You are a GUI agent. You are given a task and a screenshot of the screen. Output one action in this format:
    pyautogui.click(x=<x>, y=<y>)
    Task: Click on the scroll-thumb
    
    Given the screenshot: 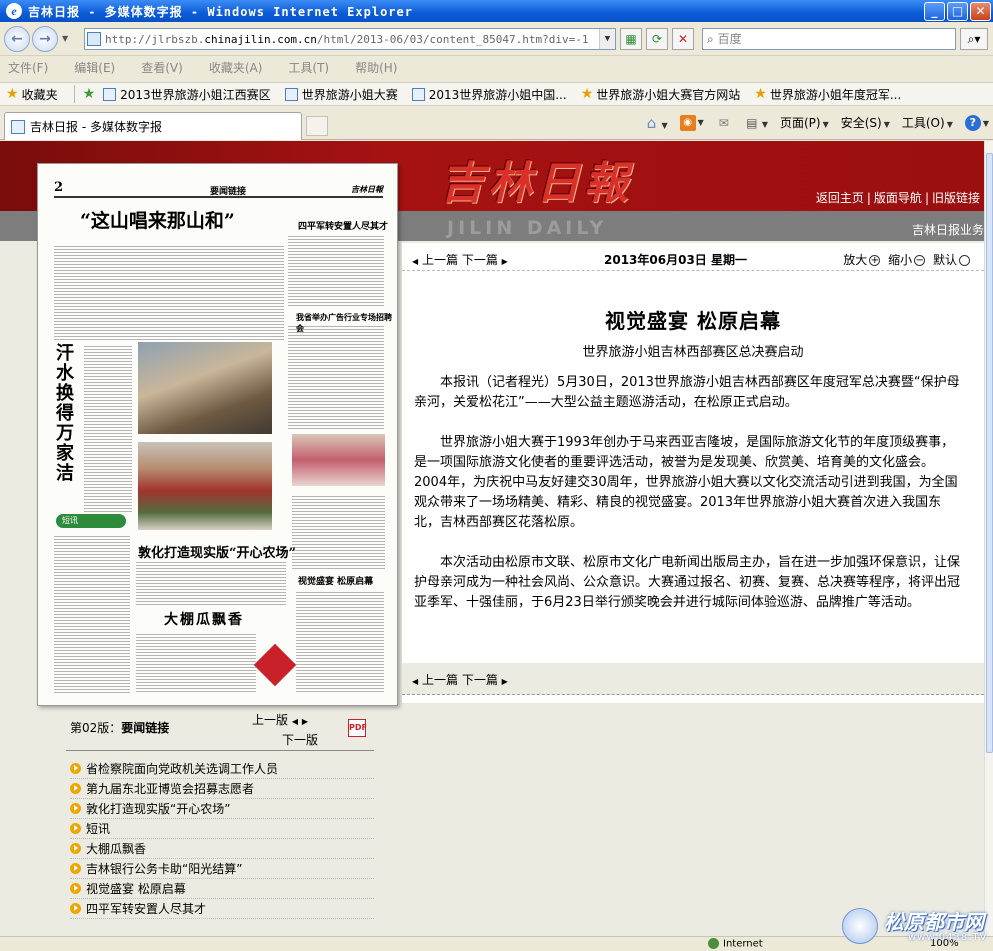 What is the action you would take?
    pyautogui.click(x=989, y=453)
    